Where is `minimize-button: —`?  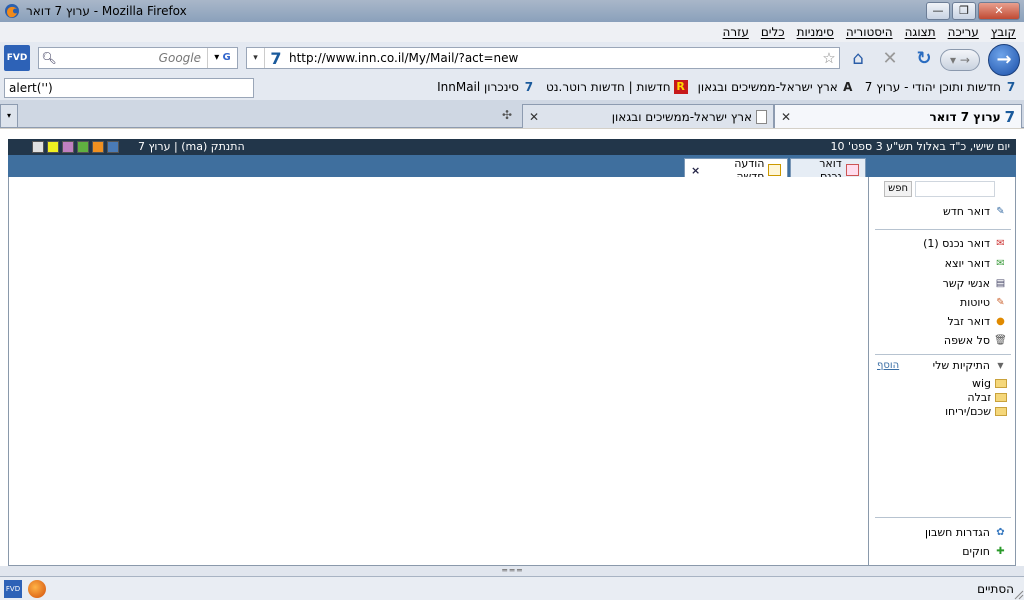
minimize-button: — is located at coordinates (938, 11).